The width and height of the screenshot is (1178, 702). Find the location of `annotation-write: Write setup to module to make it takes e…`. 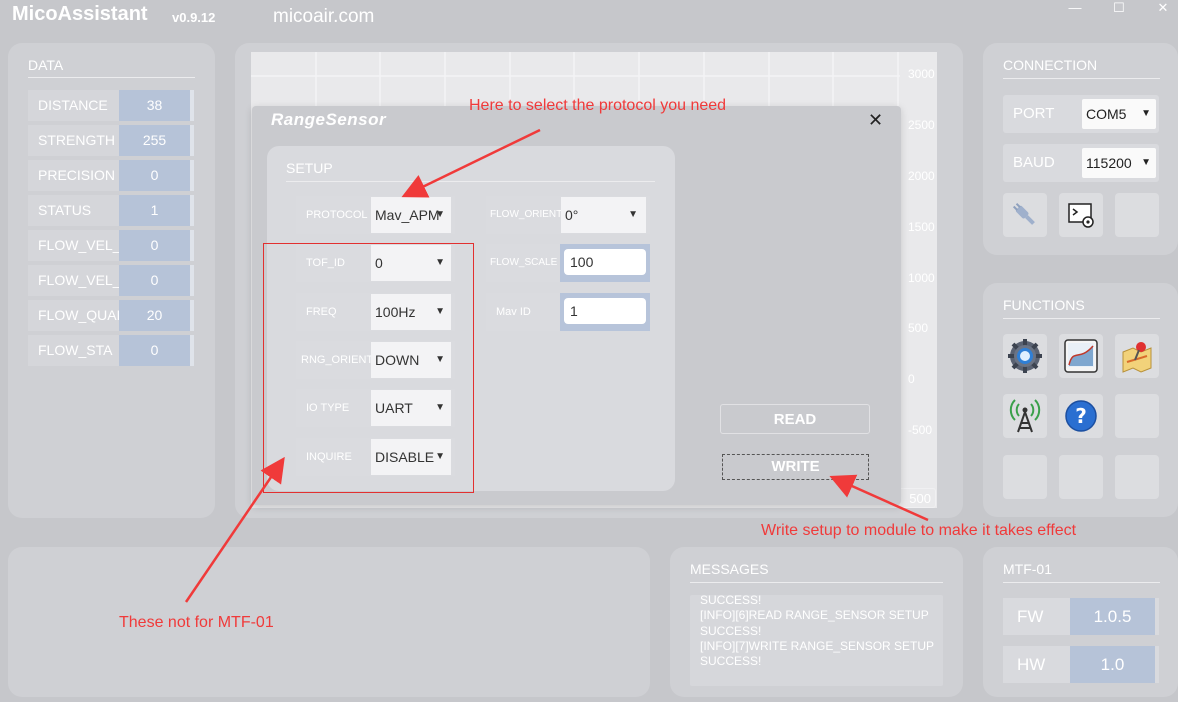

annotation-write: Write setup to module to make it takes e… is located at coordinates (919, 530).